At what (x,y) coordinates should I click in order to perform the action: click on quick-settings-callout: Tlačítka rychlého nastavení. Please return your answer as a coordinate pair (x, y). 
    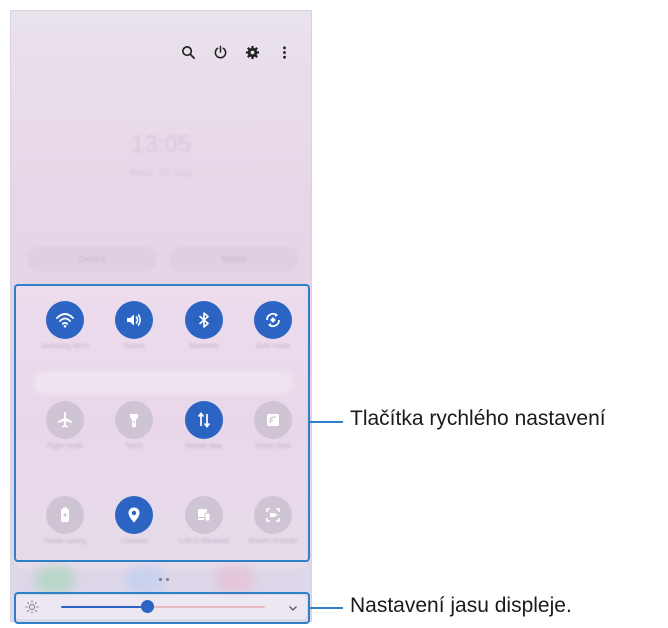
    Looking at the image, I should click on (478, 418).